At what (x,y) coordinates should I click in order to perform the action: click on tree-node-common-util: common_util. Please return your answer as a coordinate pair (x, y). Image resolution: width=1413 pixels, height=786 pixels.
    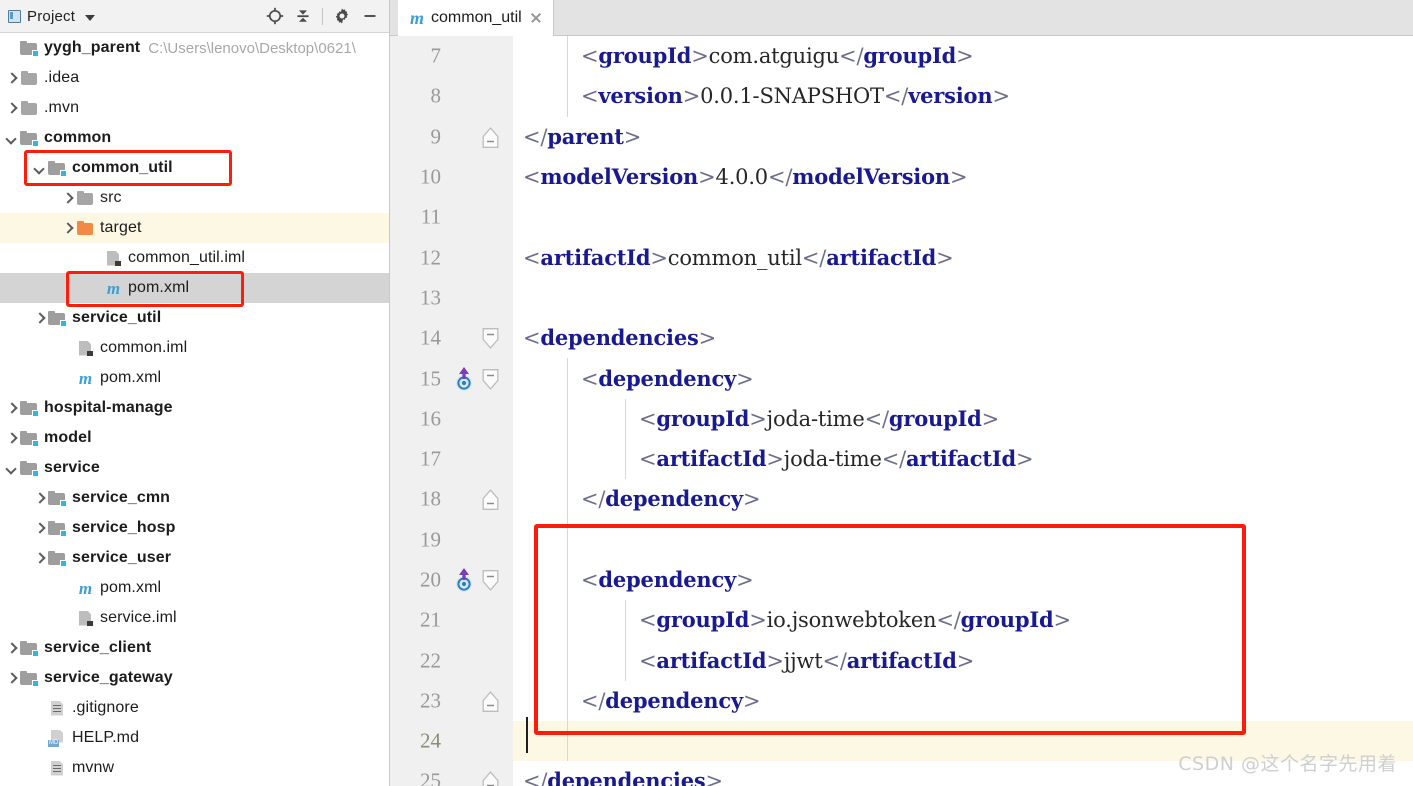
    Looking at the image, I should click on (194, 168).